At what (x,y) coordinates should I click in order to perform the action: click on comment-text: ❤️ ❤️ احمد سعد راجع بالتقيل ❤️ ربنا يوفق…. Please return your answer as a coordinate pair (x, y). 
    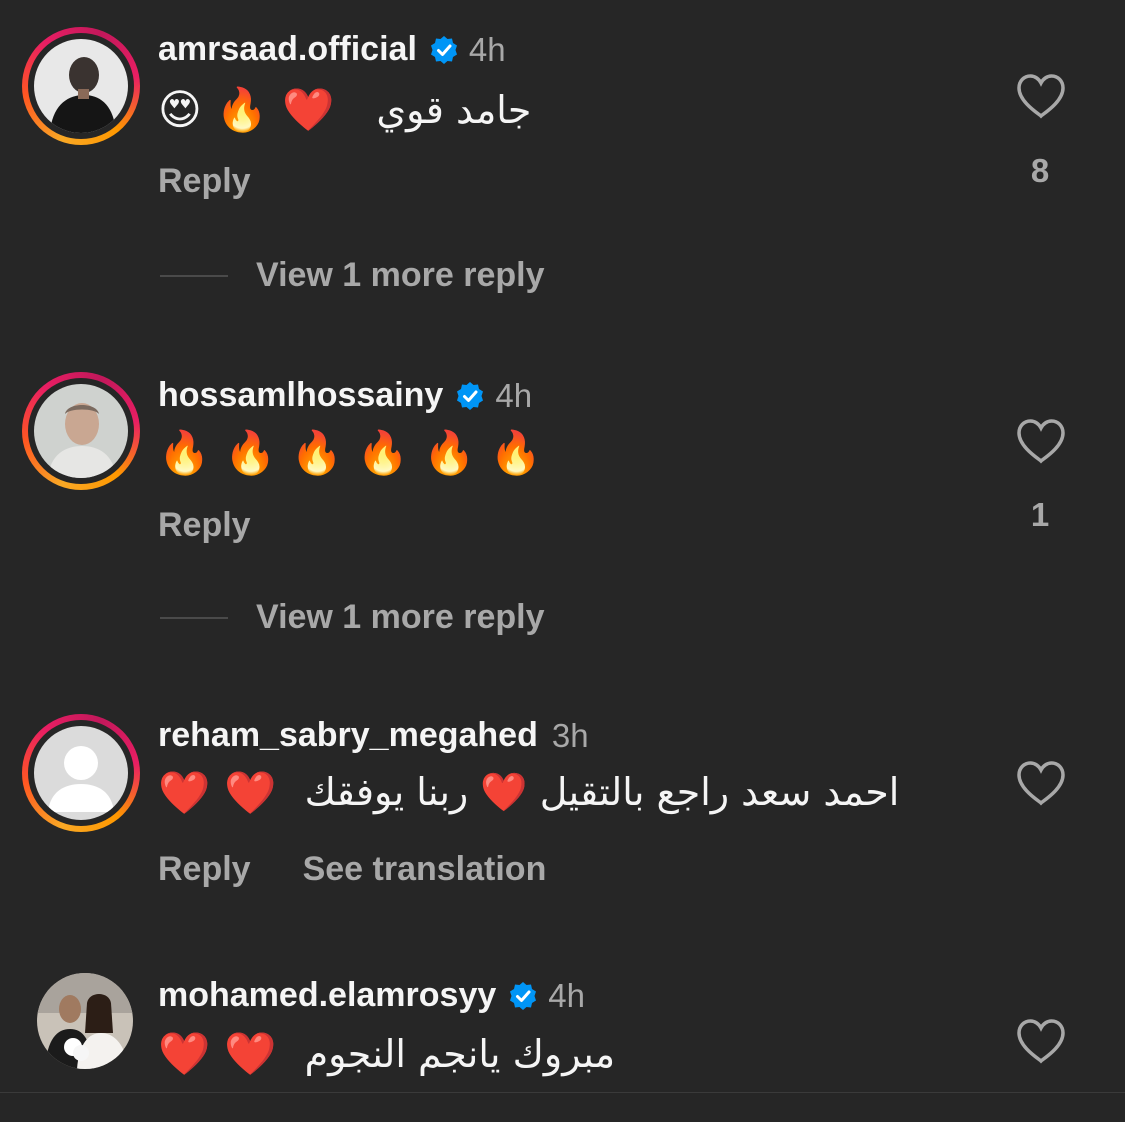
    Looking at the image, I should click on (528, 792).